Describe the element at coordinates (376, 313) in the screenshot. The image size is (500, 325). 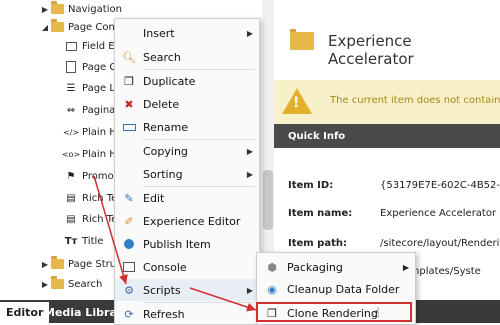
I see `hand-cursor-icon: ☝` at that location.